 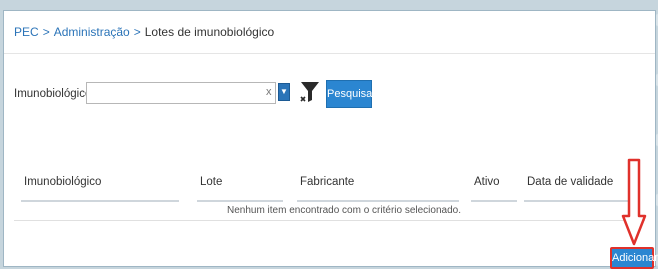 I want to click on chevron-down-icon: ▼, so click(x=284, y=91).